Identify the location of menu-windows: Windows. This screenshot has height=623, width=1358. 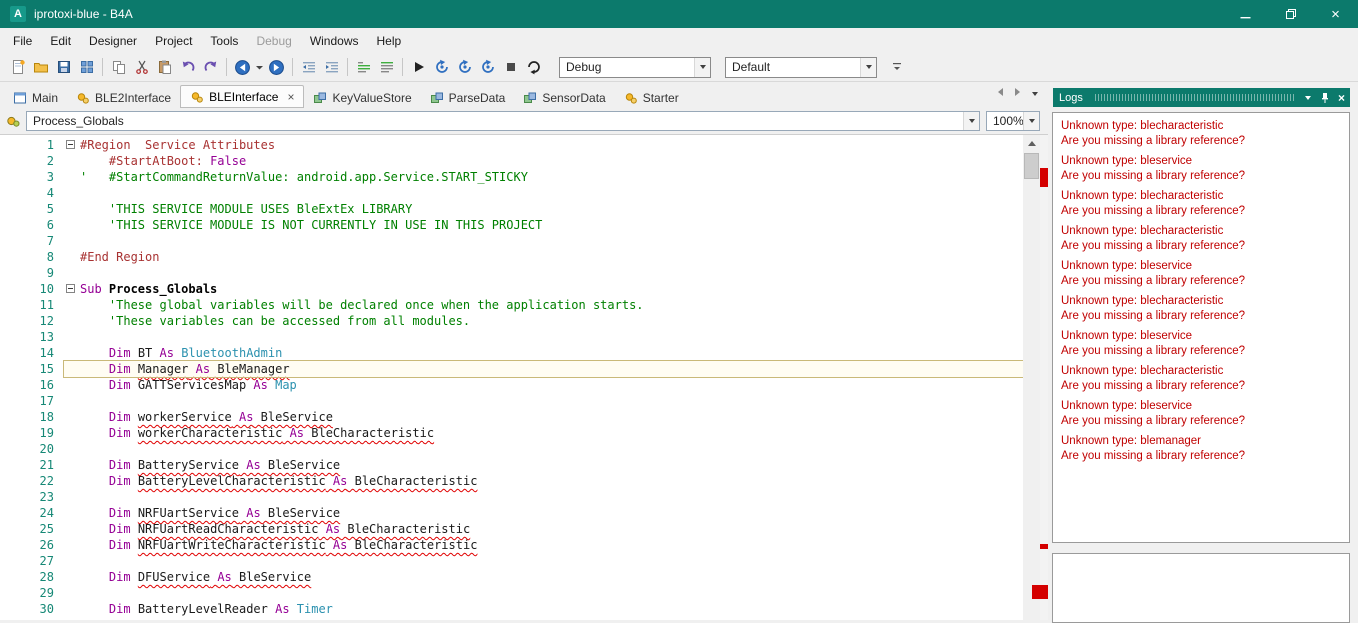
(334, 41).